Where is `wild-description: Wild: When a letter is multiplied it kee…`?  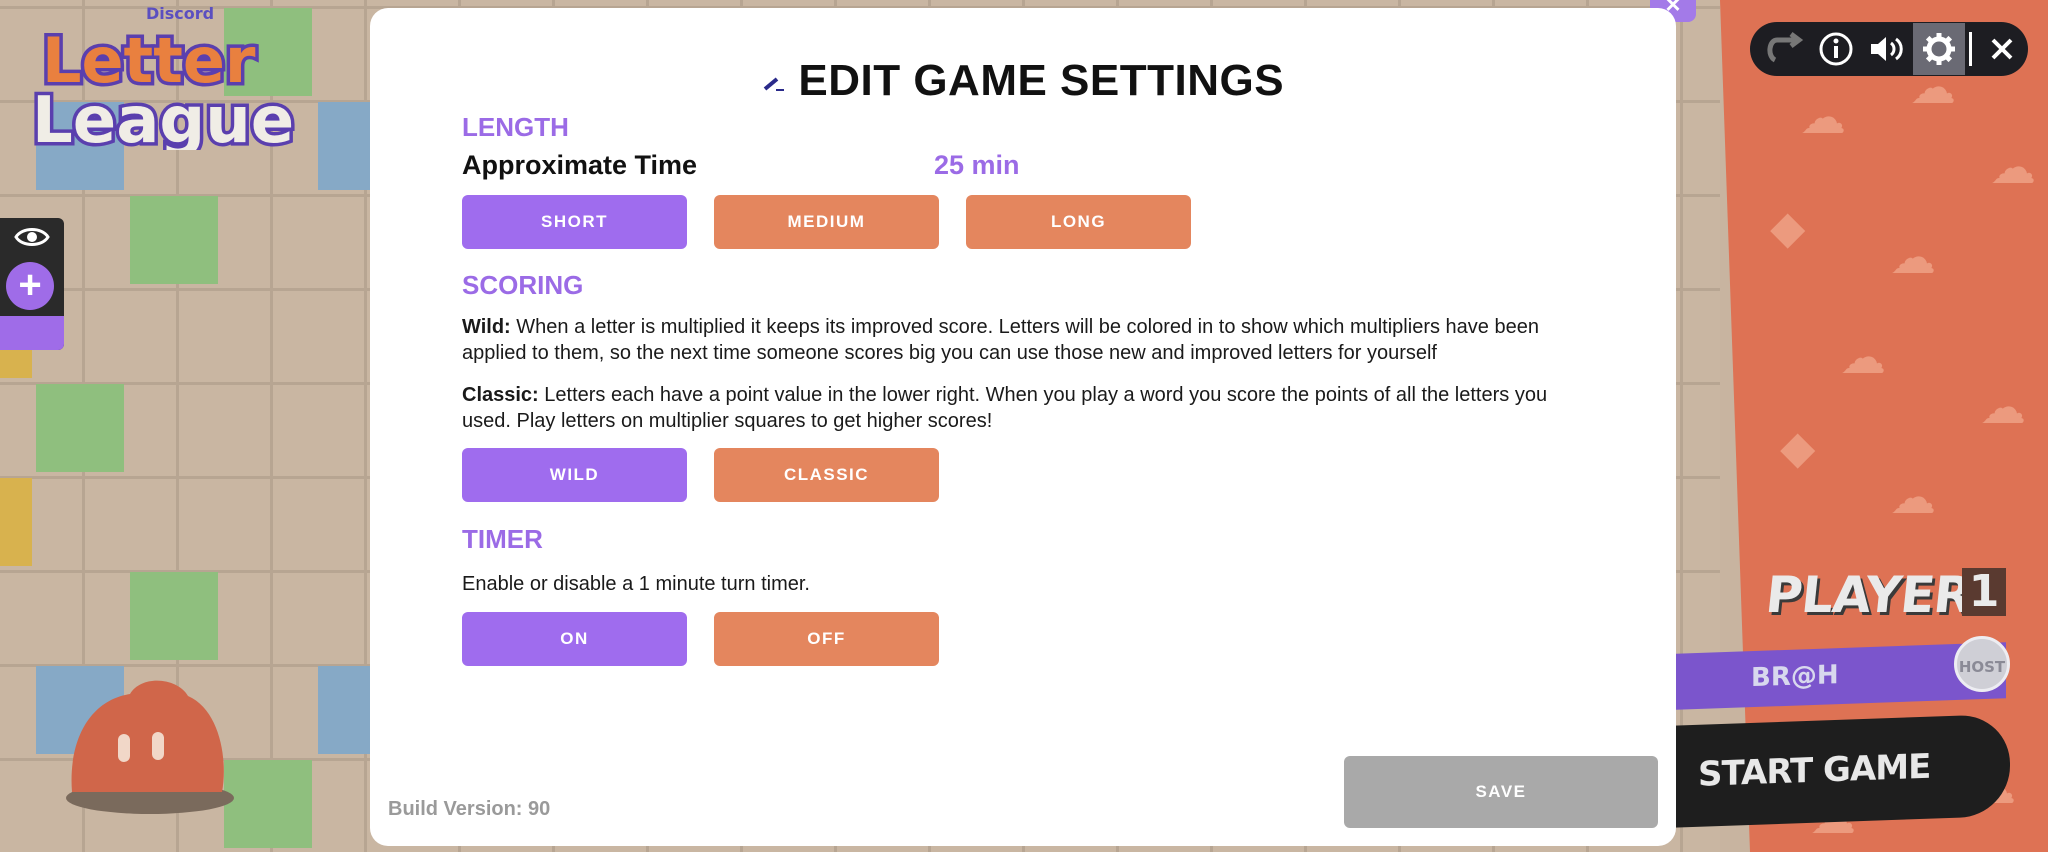
wild-description: Wild: When a letter is multiplied it kee… is located at coordinates (1017, 340).